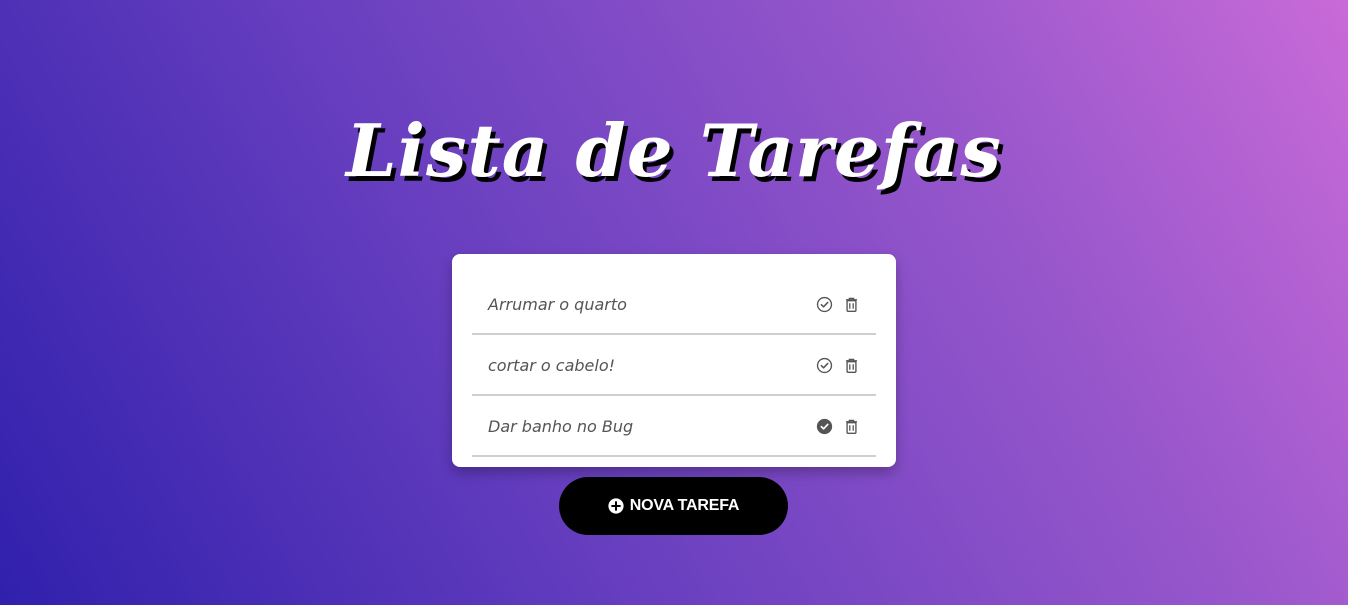 The width and height of the screenshot is (1348, 605). What do you see at coordinates (674, 365) in the screenshot?
I see `task-item: cortar o cabelo!` at bounding box center [674, 365].